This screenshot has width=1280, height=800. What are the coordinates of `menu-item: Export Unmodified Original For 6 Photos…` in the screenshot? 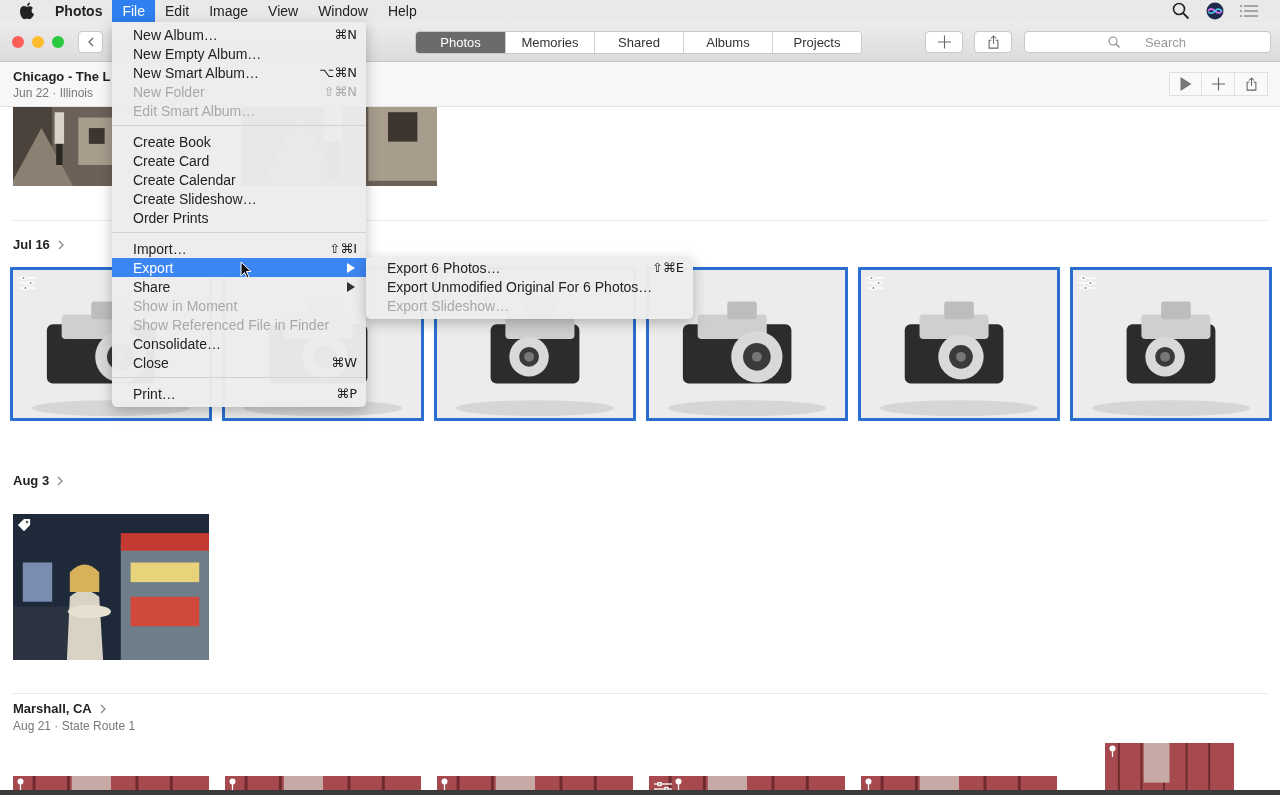 It's located at (529, 286).